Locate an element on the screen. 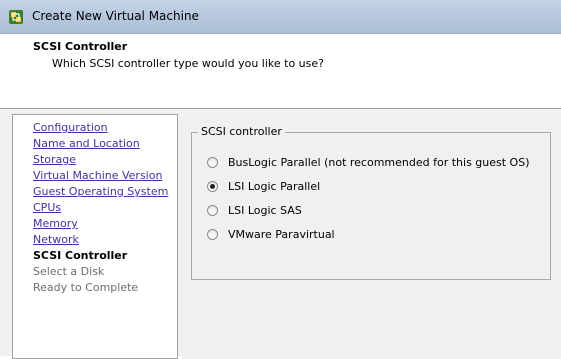 The height and width of the screenshot is (359, 561). nav-step-select-a-disk: Select a Disk is located at coordinates (100, 272).